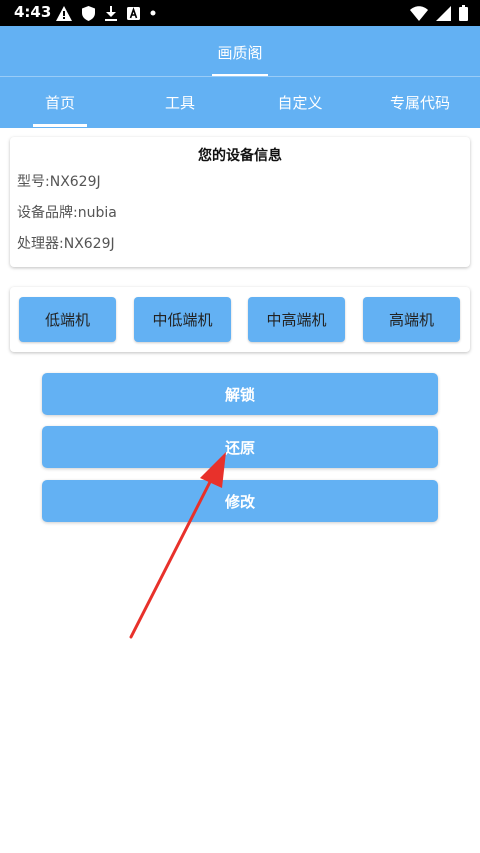 Image resolution: width=480 pixels, height=853 pixels. I want to click on low-end-button: 低端机, so click(67, 319).